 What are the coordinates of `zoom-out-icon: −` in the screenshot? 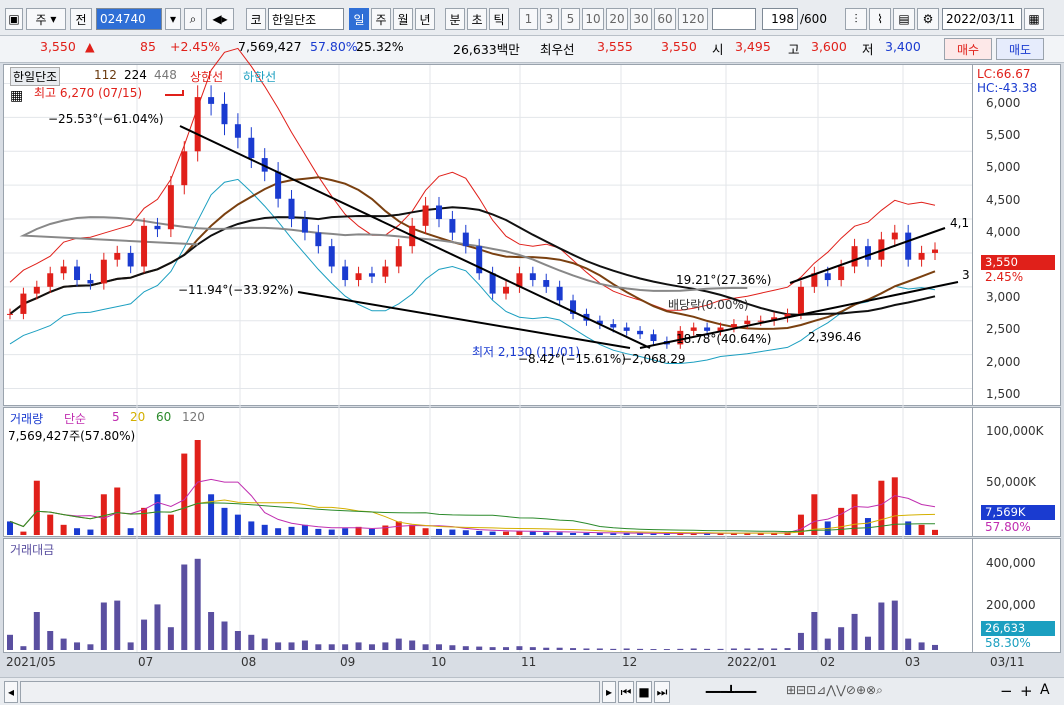 It's located at (1006, 691).